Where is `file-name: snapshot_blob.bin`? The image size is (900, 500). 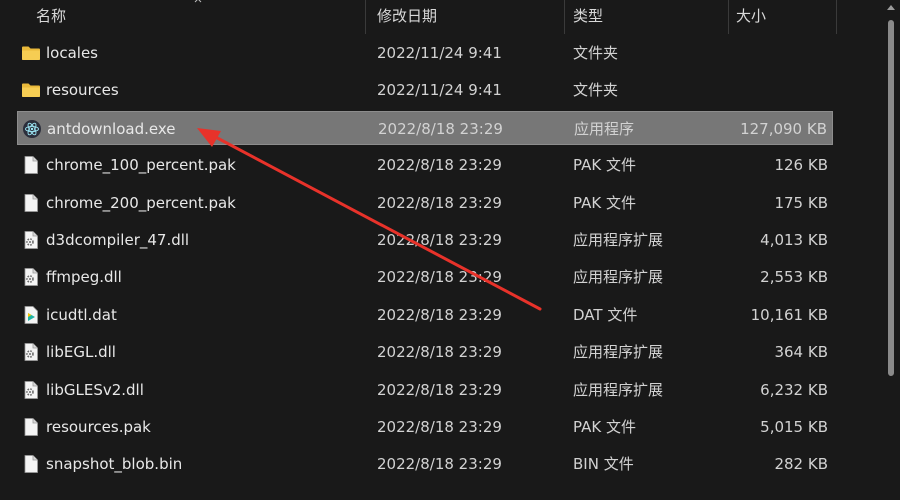 file-name: snapshot_blob.bin is located at coordinates (114, 464).